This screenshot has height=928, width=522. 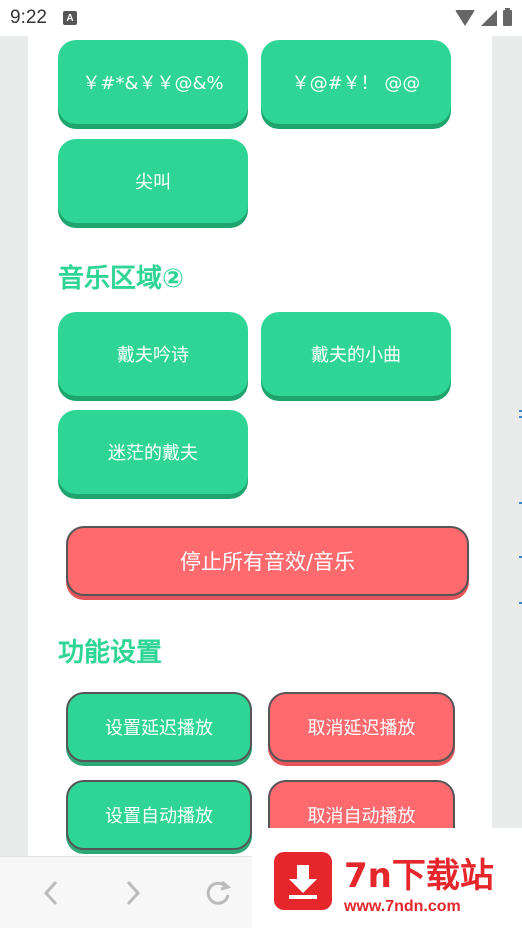 What do you see at coordinates (261, 18) in the screenshot?
I see `status-bar: 9:22 A` at bounding box center [261, 18].